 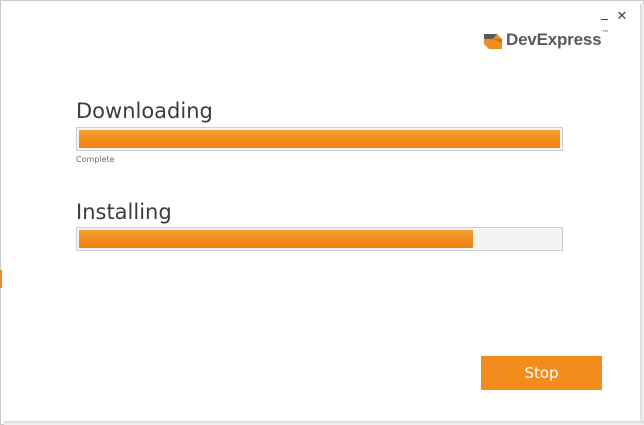 I want to click on stop-button: Stop, so click(x=541, y=373).